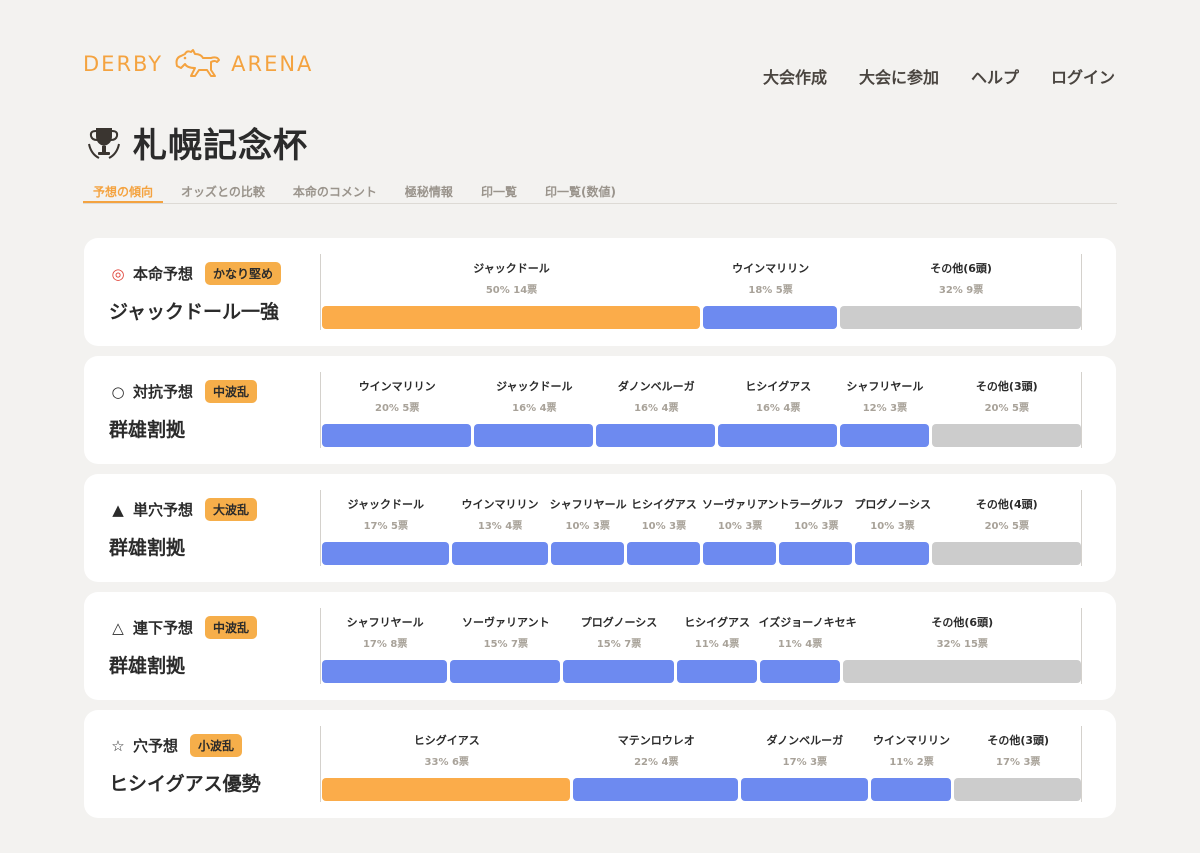 The image size is (1200, 853). I want to click on vote-segment-label: プログノーシス 15% 7票, so click(618, 632).